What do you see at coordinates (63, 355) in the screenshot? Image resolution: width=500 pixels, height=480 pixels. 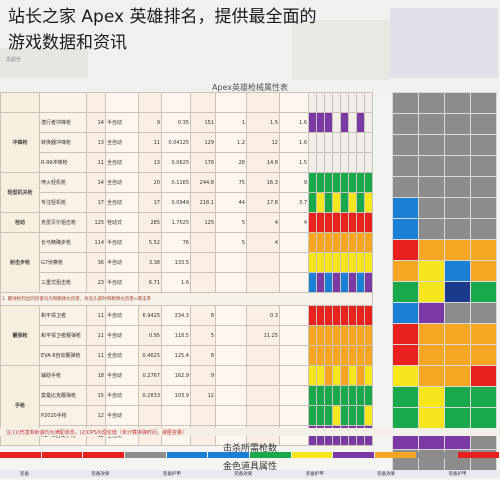 I see `weapon-name-cell: EVA-8自动霰弹枪` at bounding box center [63, 355].